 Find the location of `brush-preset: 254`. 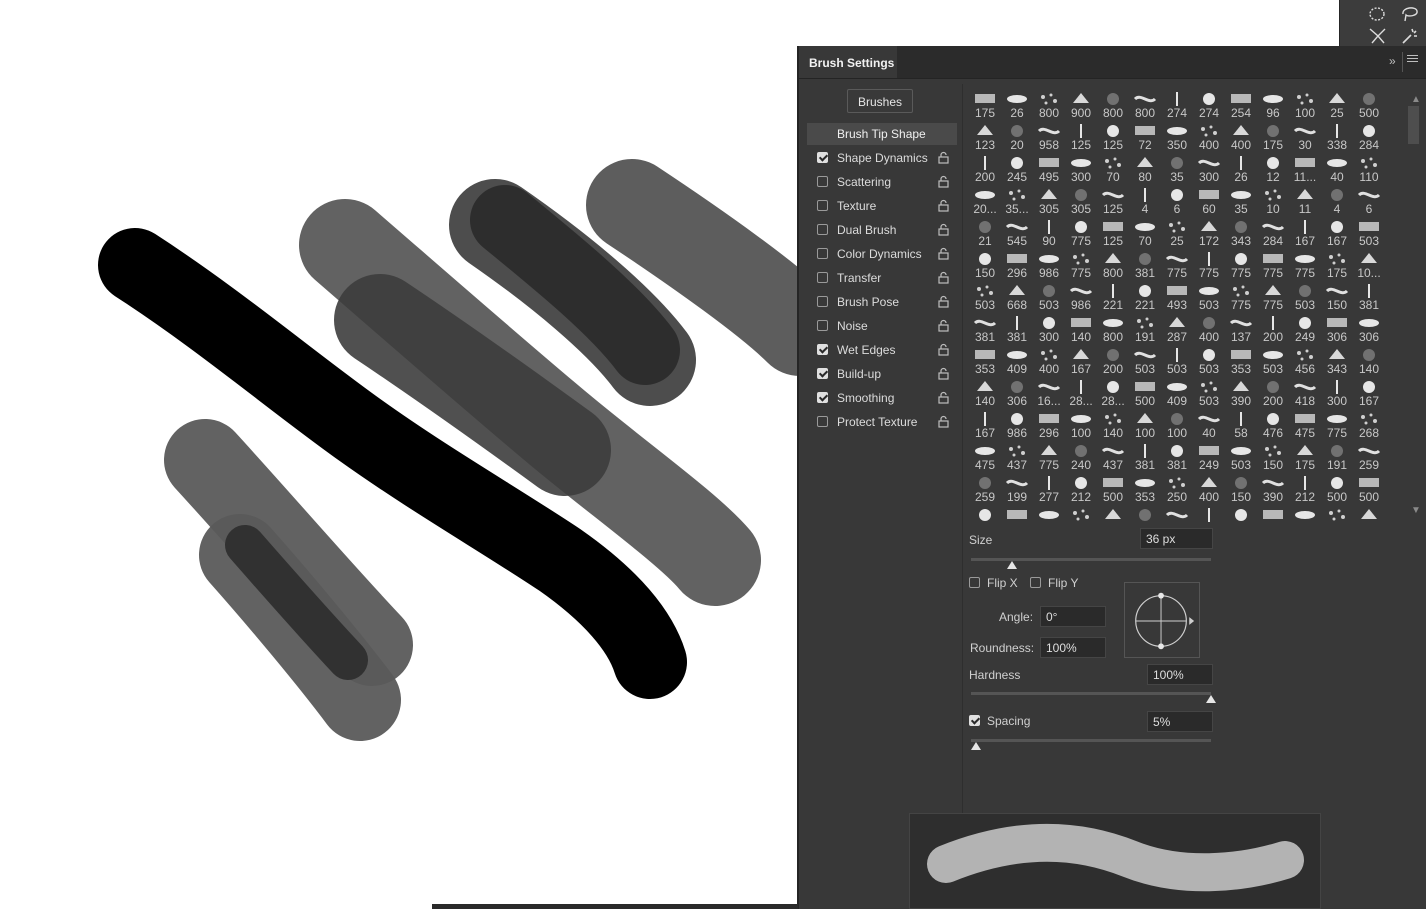

brush-preset: 254 is located at coordinates (1241, 105).